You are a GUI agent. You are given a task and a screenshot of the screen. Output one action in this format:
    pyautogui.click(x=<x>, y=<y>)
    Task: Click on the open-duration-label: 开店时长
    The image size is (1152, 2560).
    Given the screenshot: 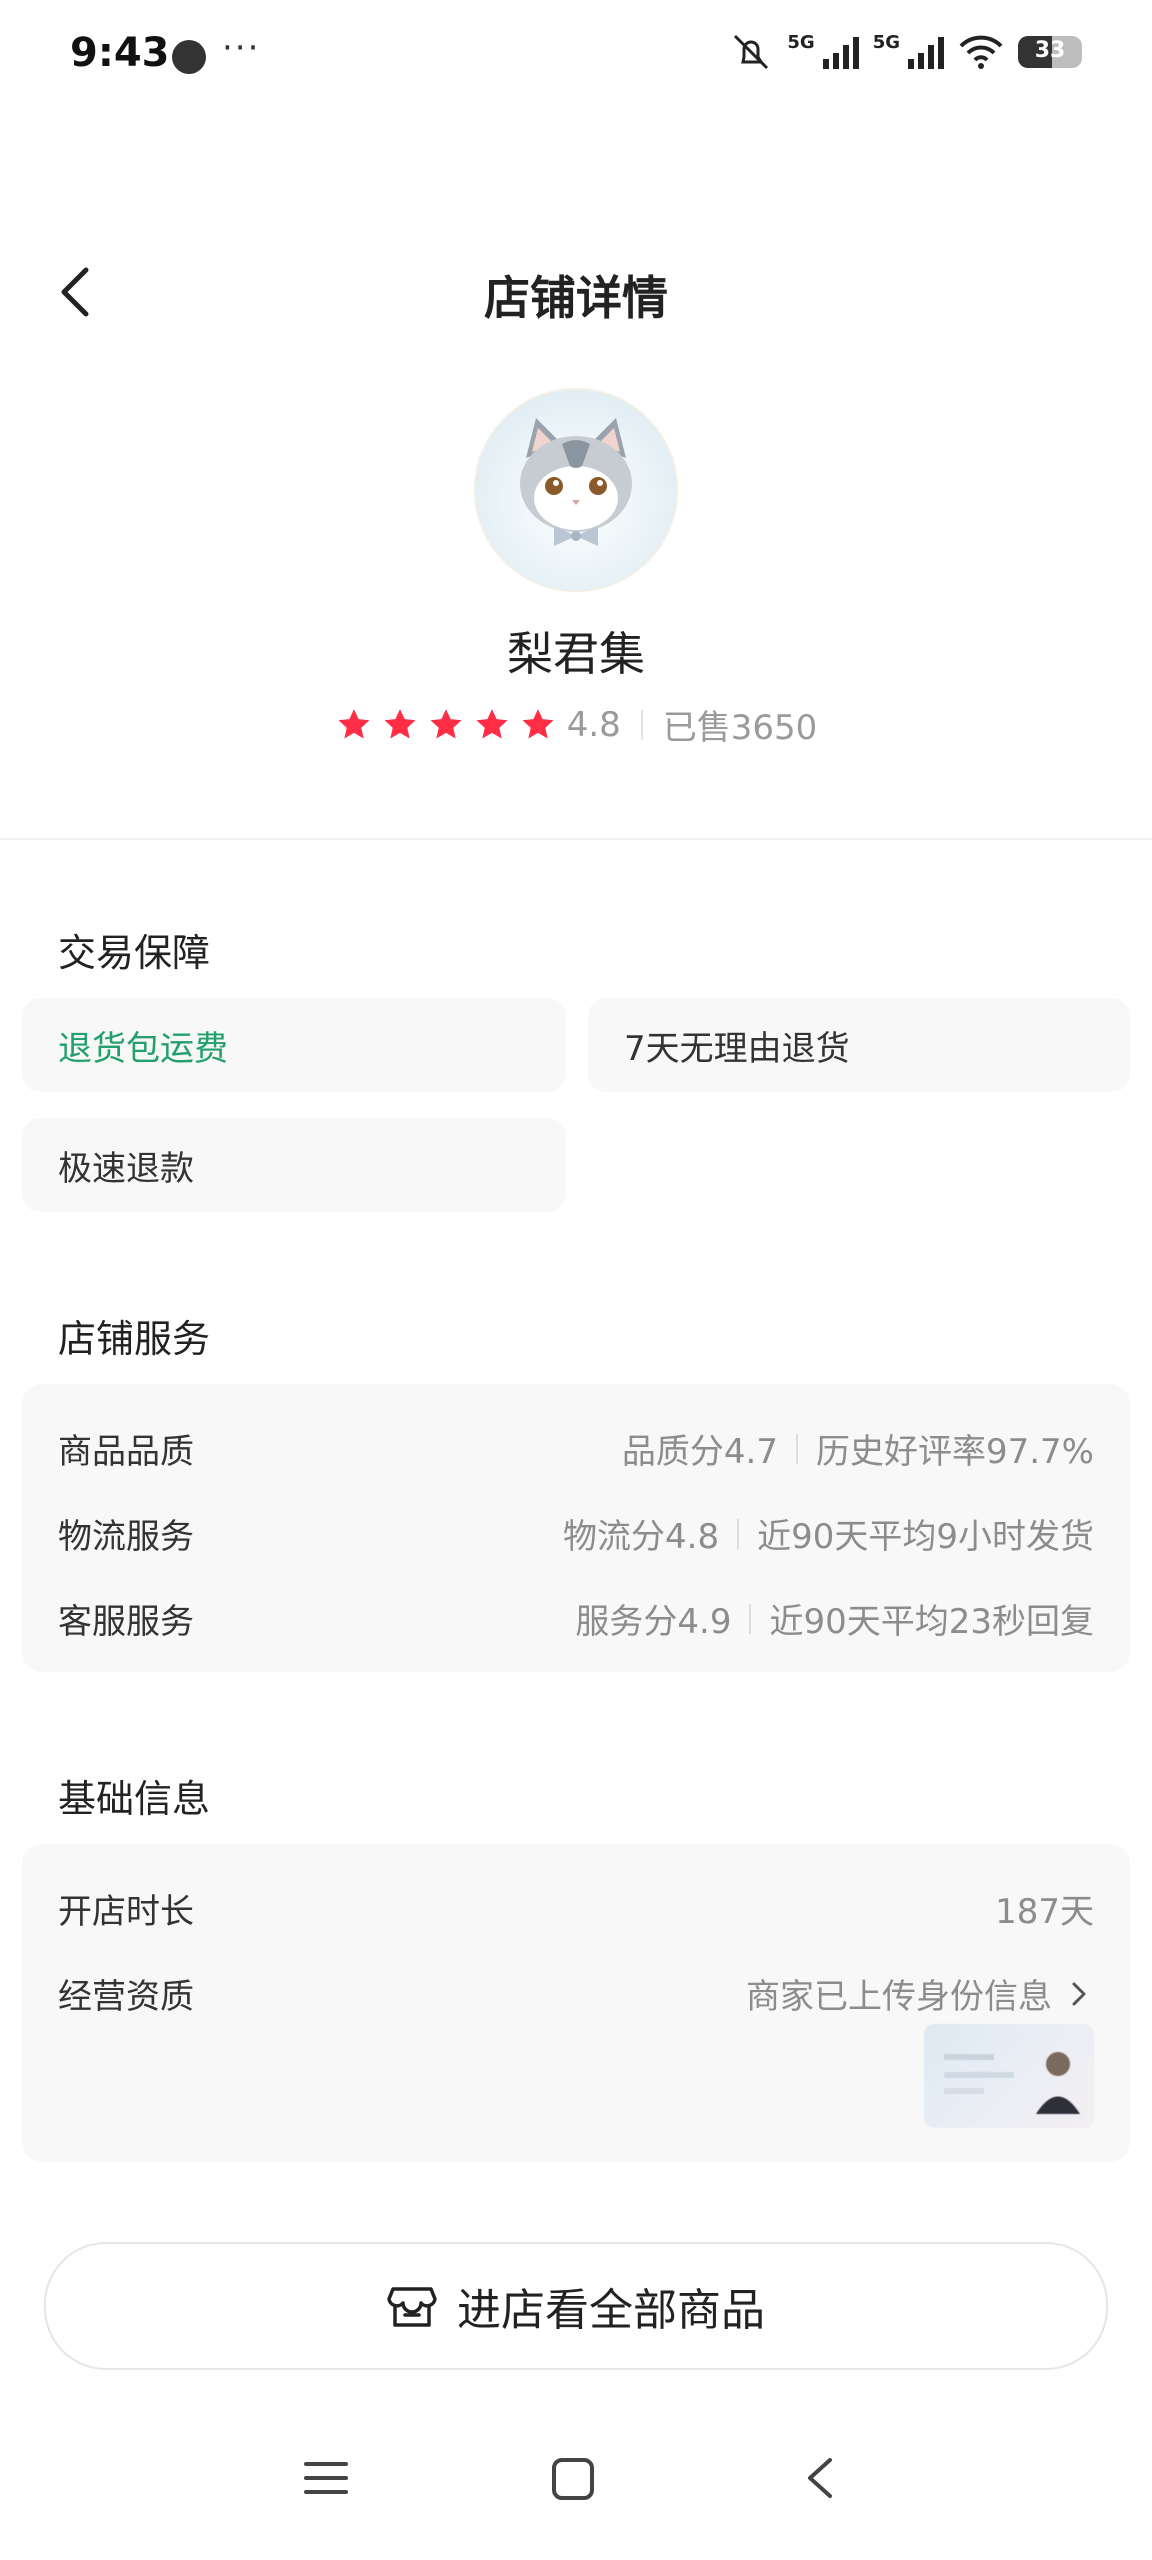 What is the action you would take?
    pyautogui.click(x=126, y=1912)
    